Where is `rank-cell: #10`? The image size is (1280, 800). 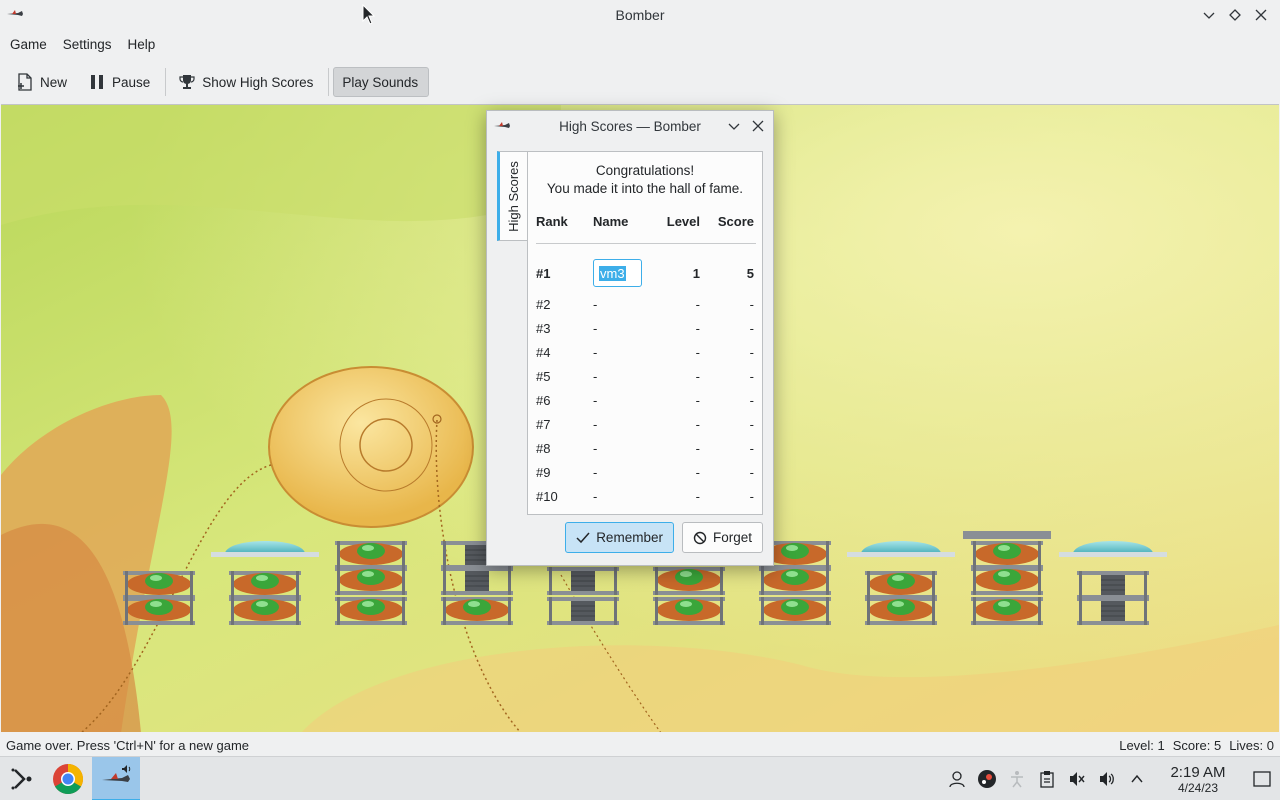
rank-cell: #10 is located at coordinates (547, 496).